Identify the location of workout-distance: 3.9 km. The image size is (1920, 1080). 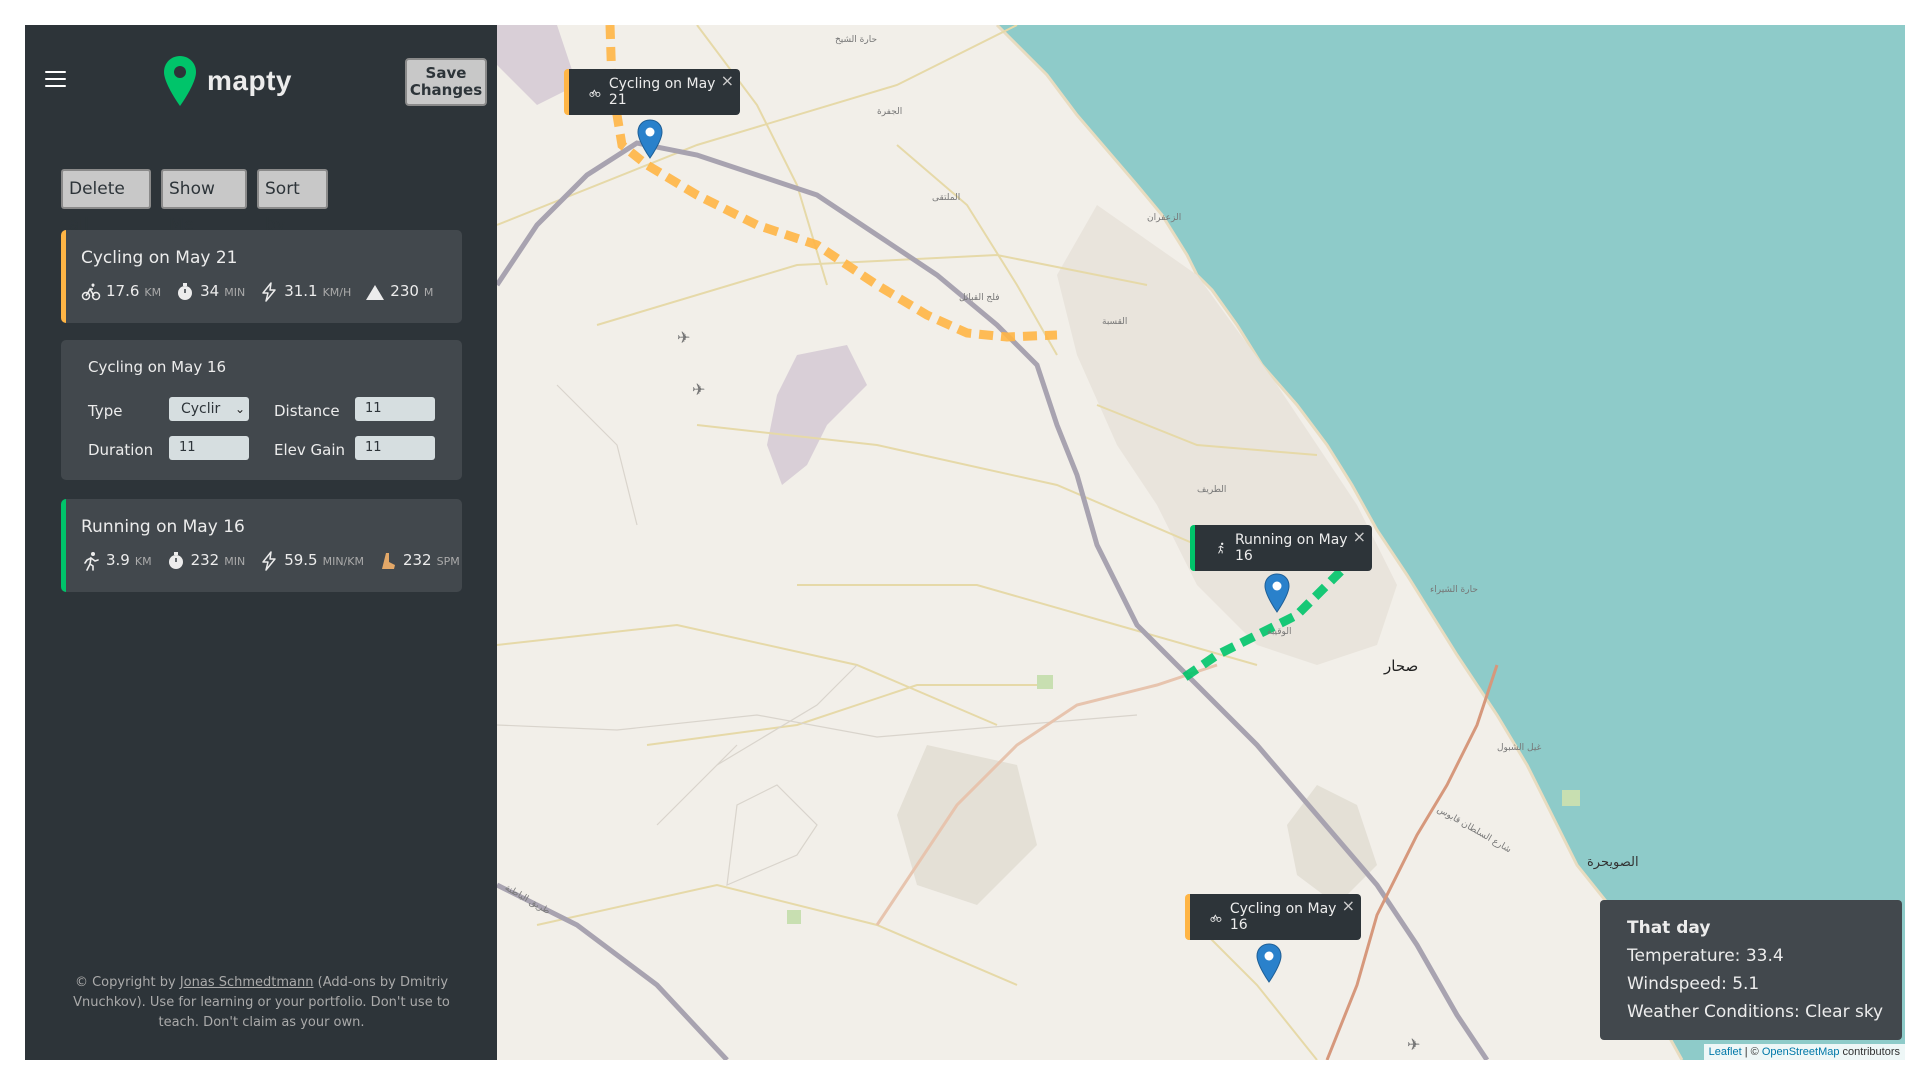
(116, 561).